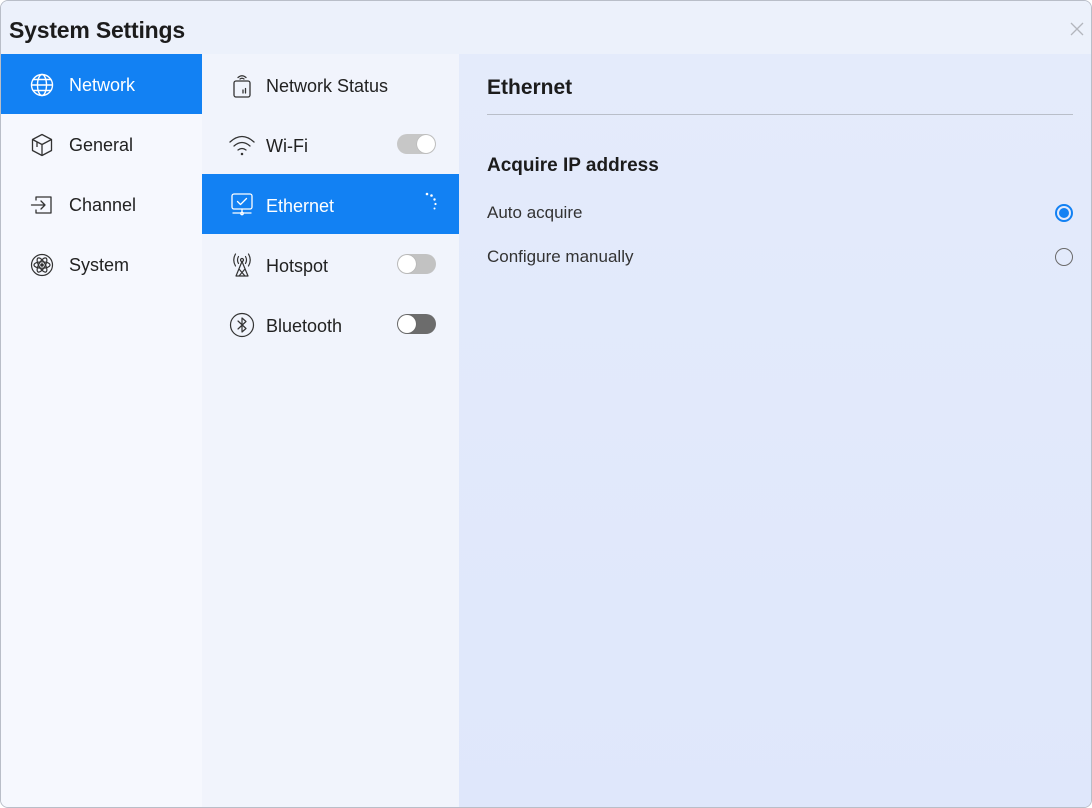  I want to click on sidebar-item-general: General, so click(101, 144).